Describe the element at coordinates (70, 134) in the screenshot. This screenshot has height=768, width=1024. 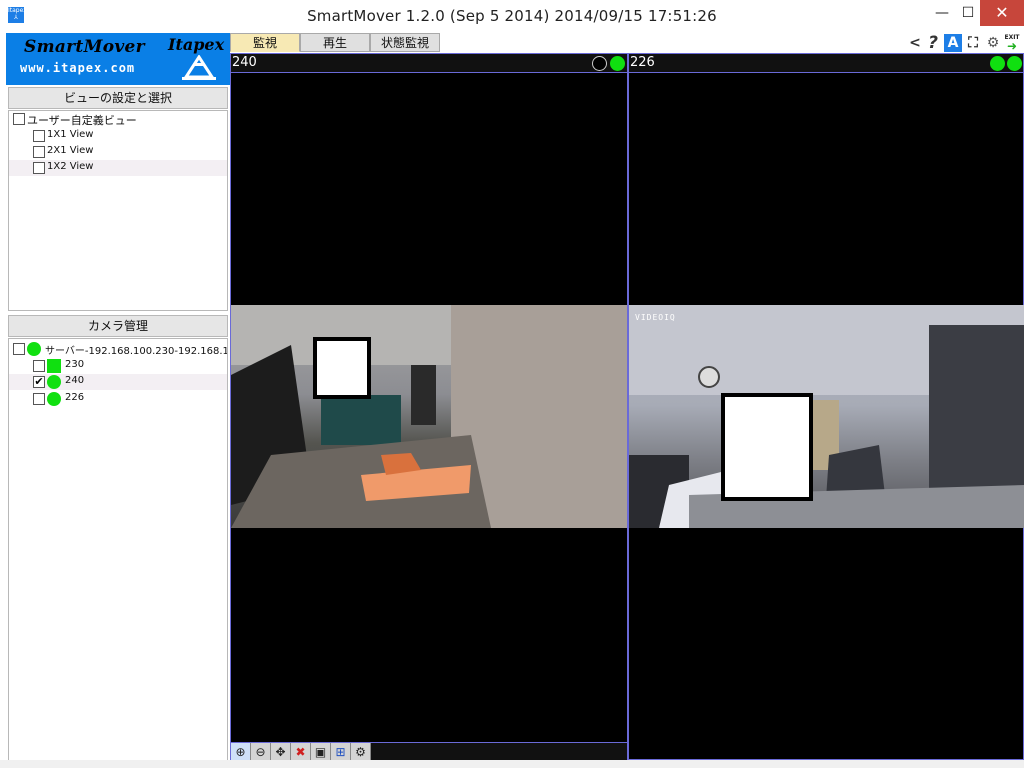
I see `tree-item-label: 1X1 View` at that location.